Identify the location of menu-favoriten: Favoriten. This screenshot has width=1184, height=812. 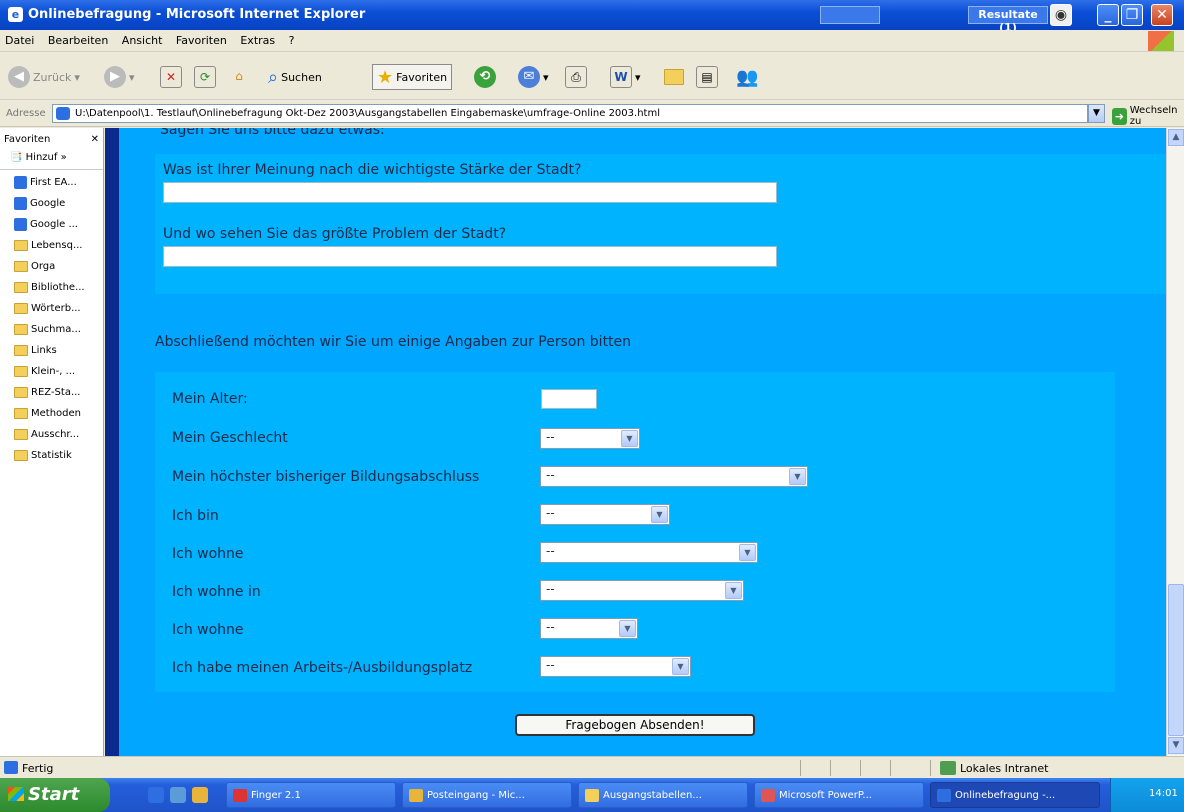
(201, 38).